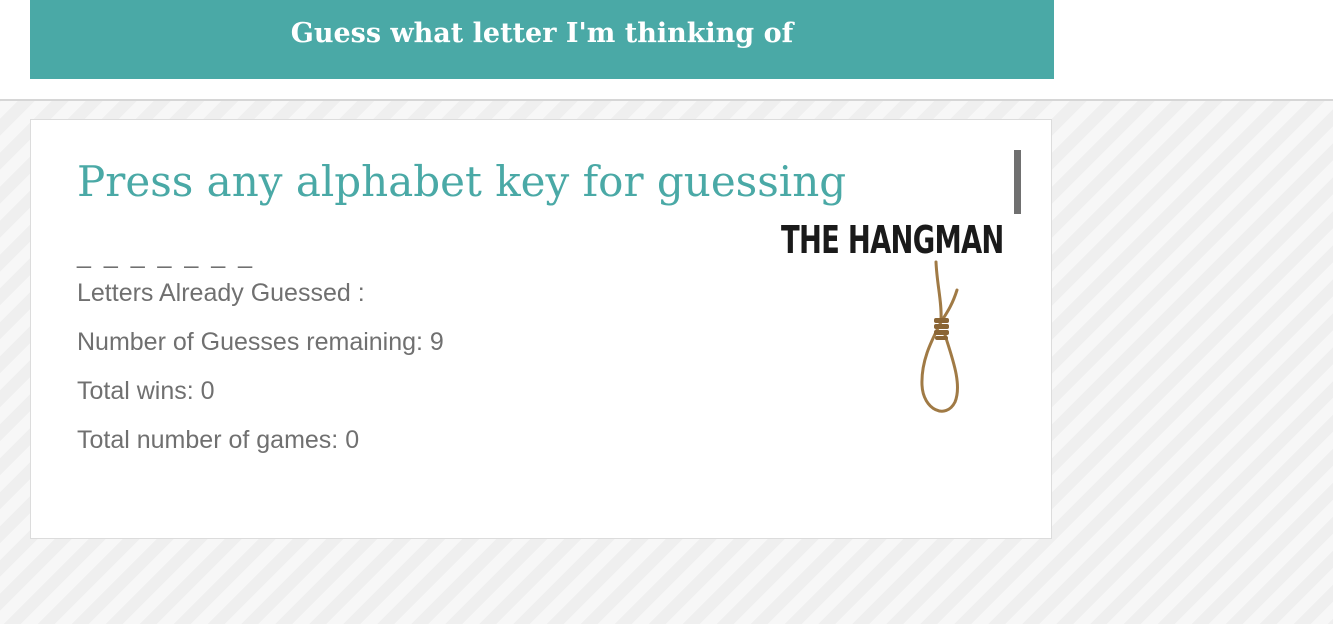  I want to click on page-title: Guess what letter I'm thinking of, so click(542, 33).